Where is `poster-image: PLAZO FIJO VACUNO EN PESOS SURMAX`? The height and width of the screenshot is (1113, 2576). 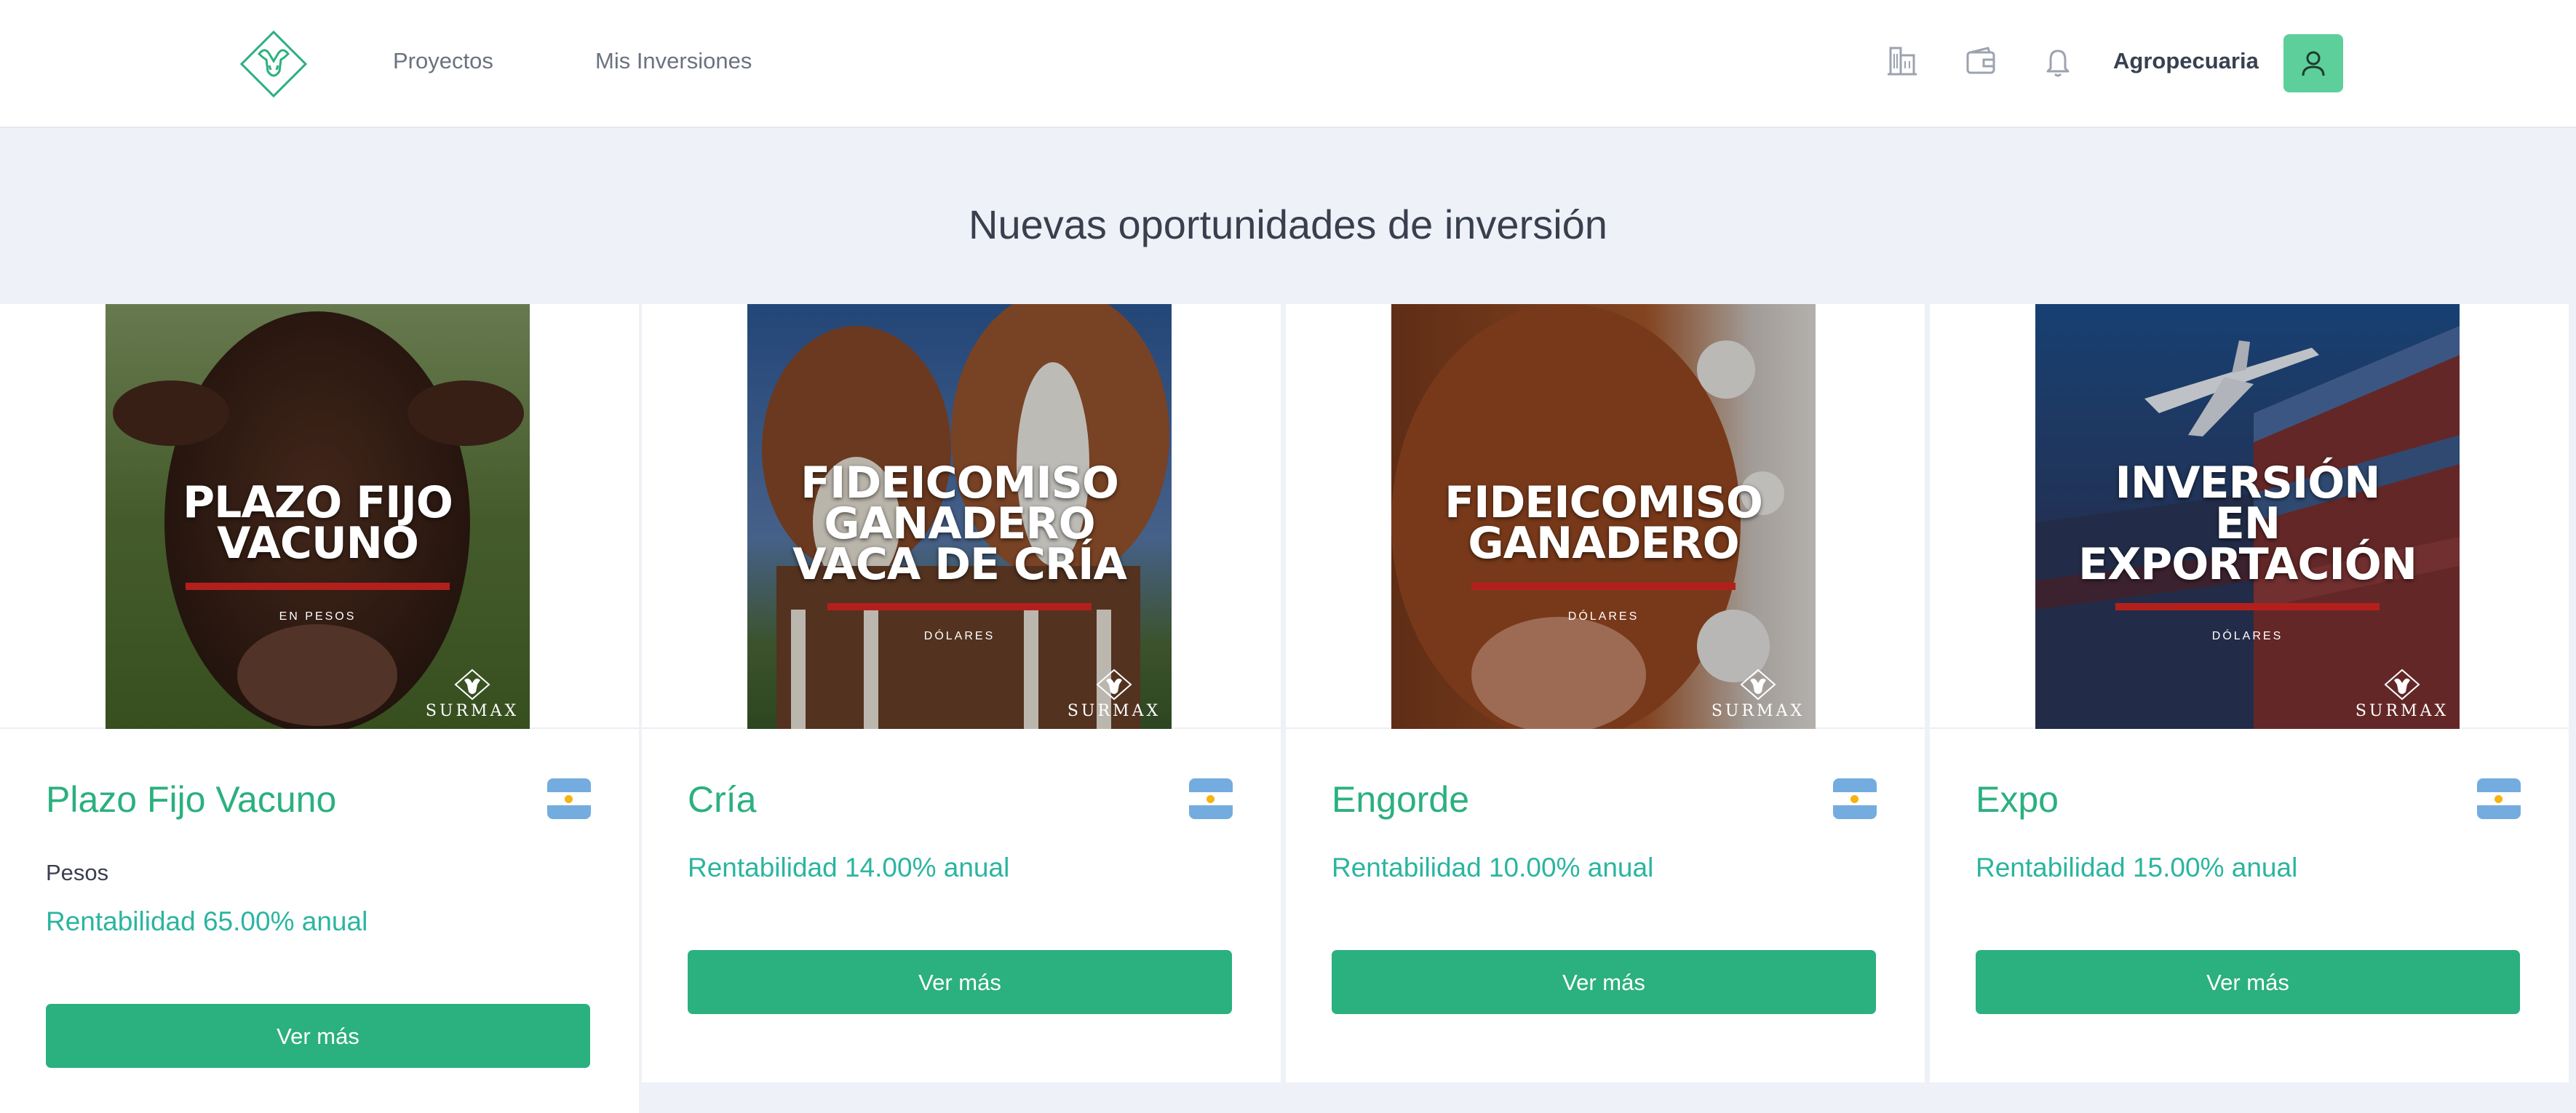
poster-image: PLAZO FIJO VACUNO EN PESOS SURMAX is located at coordinates (318, 516).